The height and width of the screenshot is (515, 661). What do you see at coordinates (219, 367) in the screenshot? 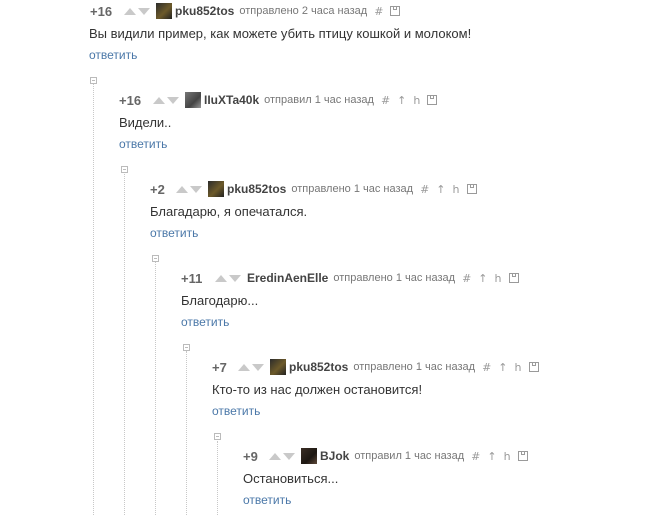
I see `rating: +7` at bounding box center [219, 367].